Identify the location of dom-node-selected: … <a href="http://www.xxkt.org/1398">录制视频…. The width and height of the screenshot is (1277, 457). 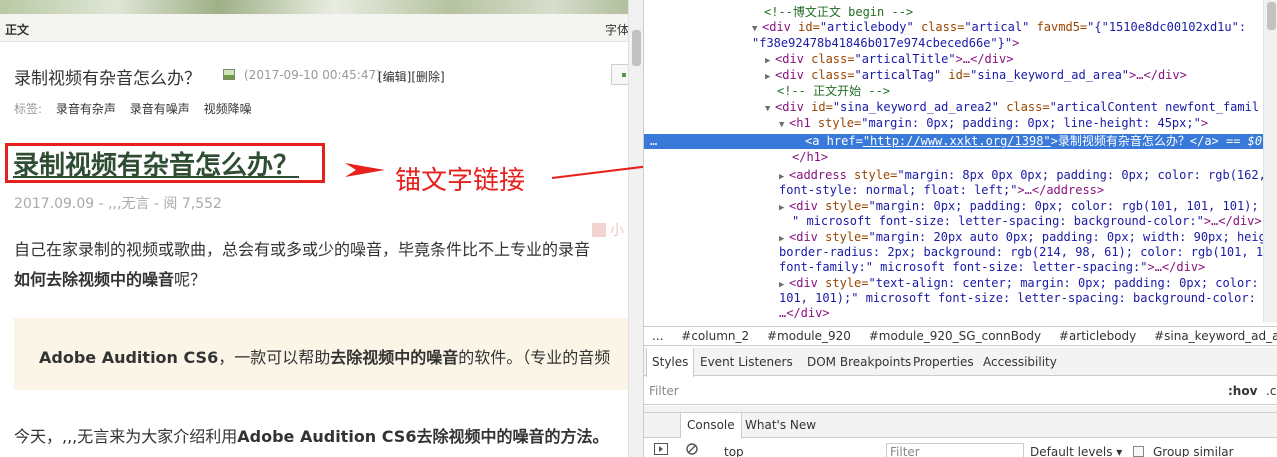
(960, 141).